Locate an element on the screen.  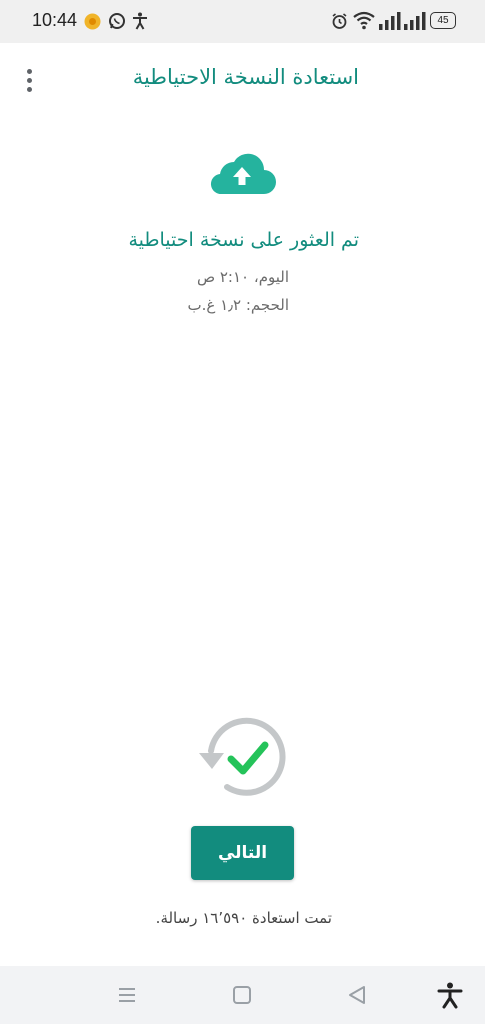
recents-icon is located at coordinates (127, 995).